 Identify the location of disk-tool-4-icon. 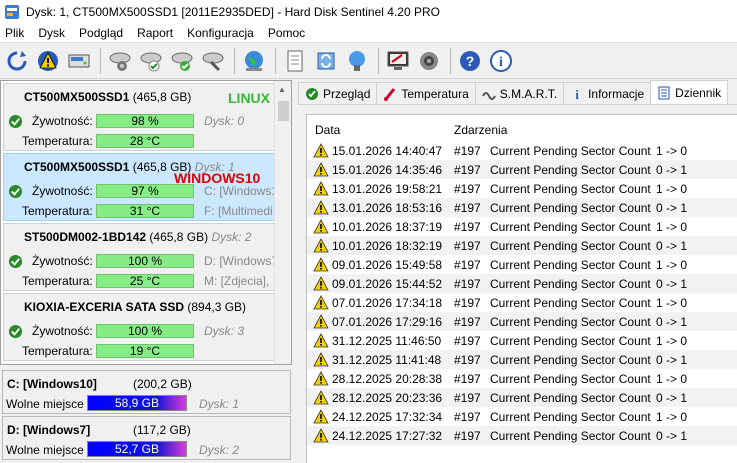
(213, 61).